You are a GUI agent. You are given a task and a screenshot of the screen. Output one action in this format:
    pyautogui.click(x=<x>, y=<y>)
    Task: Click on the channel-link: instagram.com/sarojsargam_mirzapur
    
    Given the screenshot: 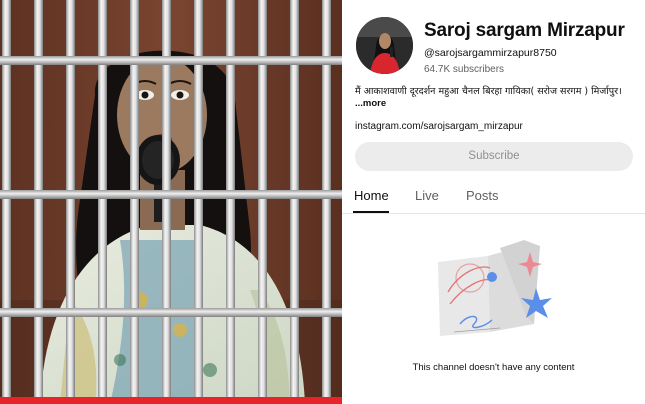 What is the action you would take?
    pyautogui.click(x=439, y=126)
    